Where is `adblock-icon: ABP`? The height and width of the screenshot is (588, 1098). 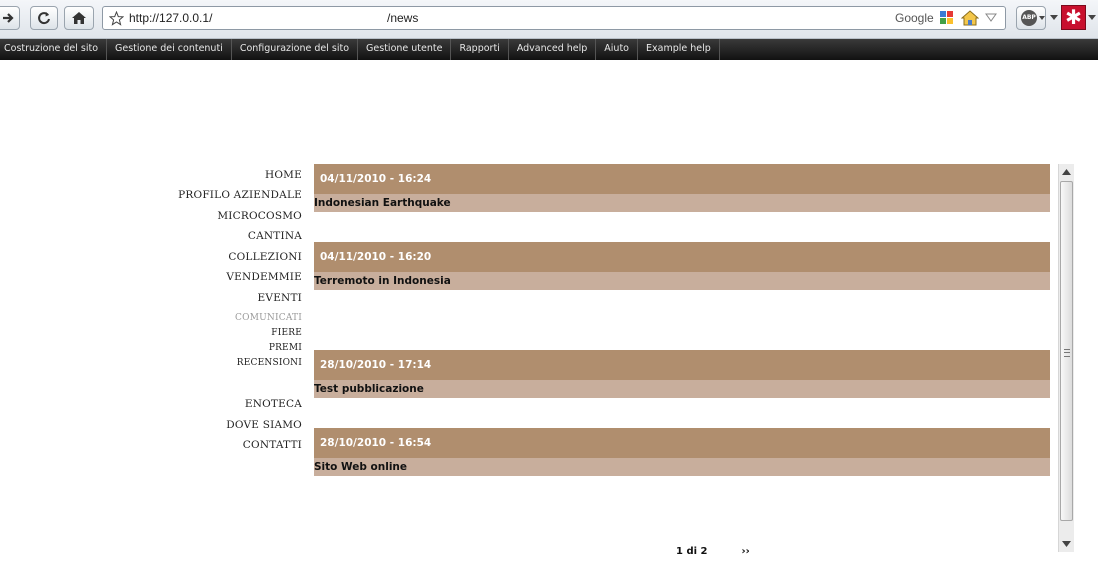
adblock-icon: ABP is located at coordinates (1029, 18).